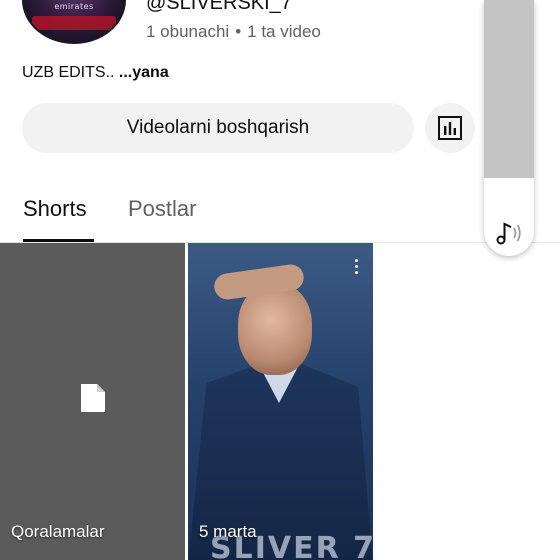 This screenshot has width=560, height=560. Describe the element at coordinates (68, 72) in the screenshot. I see `description-text: UZB EDITS..` at that location.